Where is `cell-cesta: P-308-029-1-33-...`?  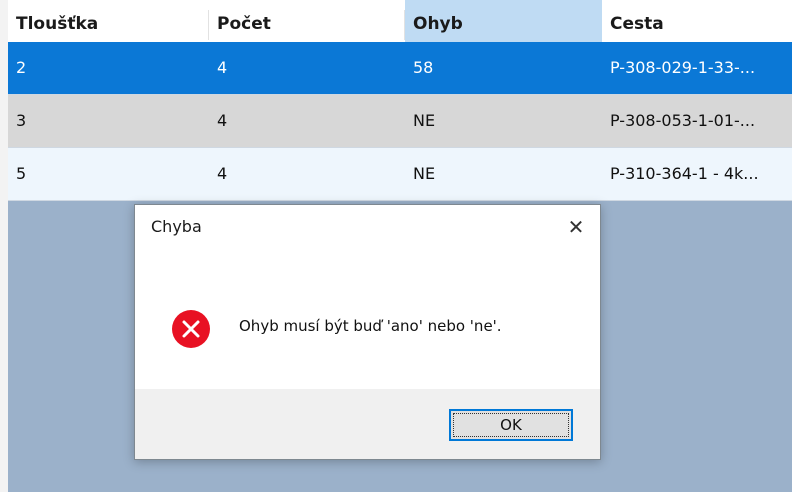 cell-cesta: P-308-029-1-33-... is located at coordinates (697, 68).